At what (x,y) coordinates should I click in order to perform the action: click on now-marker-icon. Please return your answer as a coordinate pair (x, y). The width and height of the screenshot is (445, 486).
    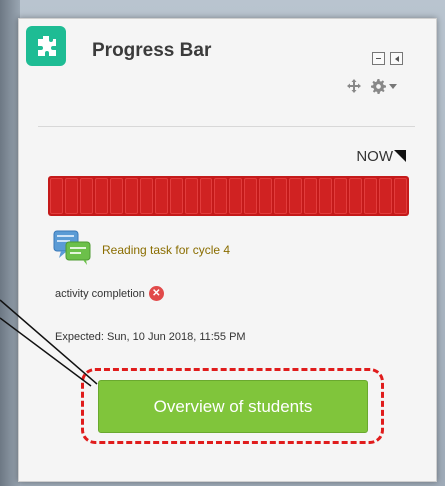
    Looking at the image, I should click on (400, 156).